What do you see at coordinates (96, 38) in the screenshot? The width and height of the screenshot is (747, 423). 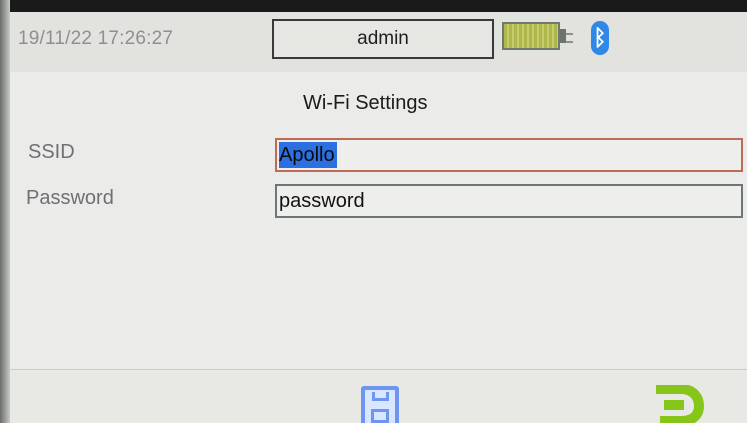 I see `datetime-display: 19/11/22 17:26:27` at bounding box center [96, 38].